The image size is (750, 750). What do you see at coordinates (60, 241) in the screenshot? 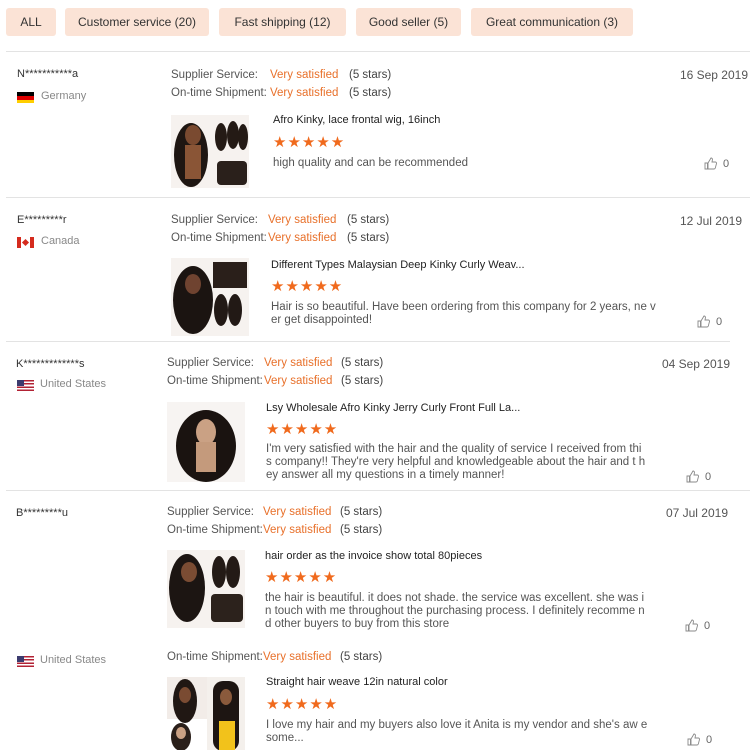
I see `reviewer-country: Canada` at bounding box center [60, 241].